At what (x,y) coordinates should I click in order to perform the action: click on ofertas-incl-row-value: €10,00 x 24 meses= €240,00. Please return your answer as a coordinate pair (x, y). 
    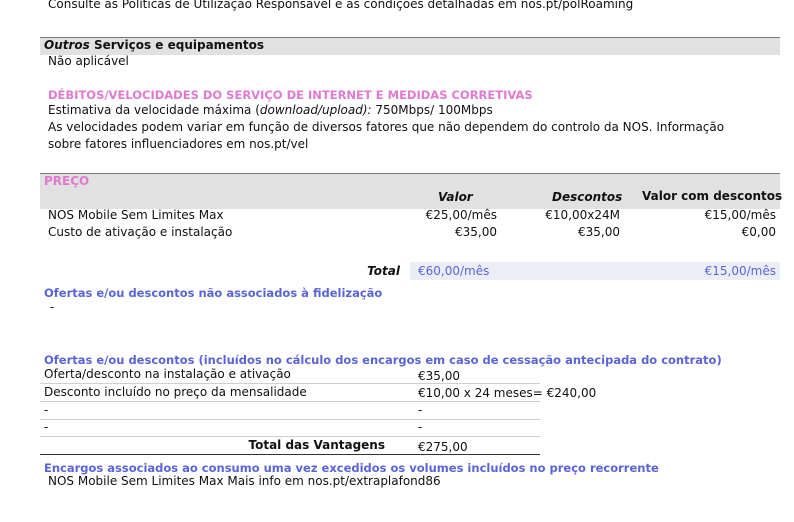
    Looking at the image, I should click on (507, 393).